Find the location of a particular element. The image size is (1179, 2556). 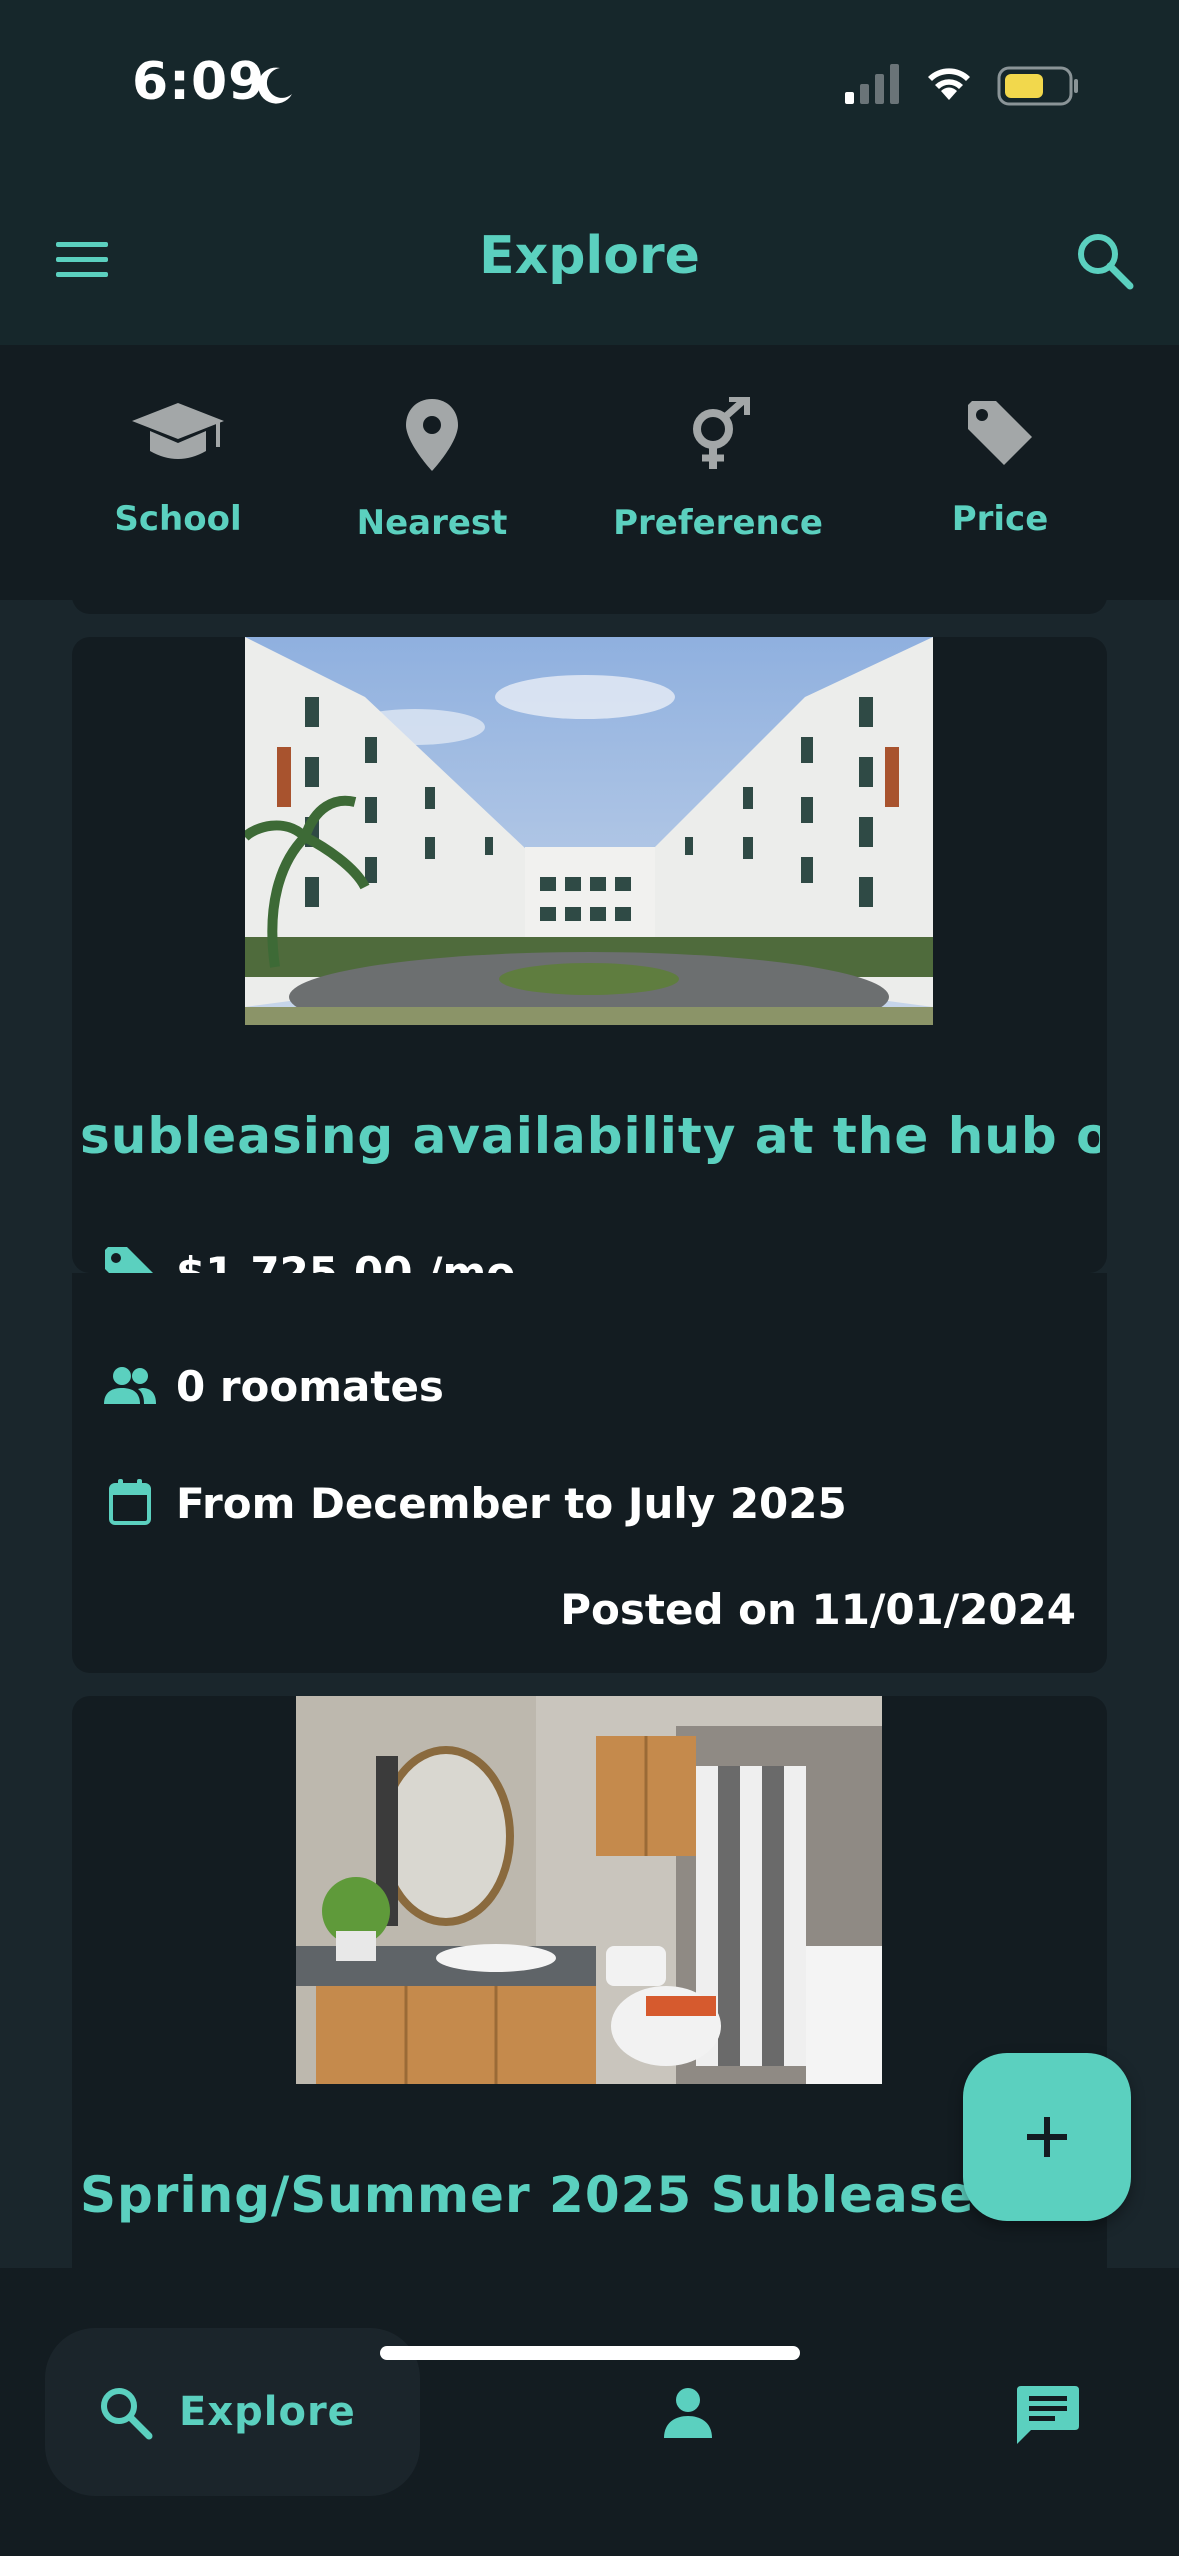

app-bar: Explore is located at coordinates (589, 262).